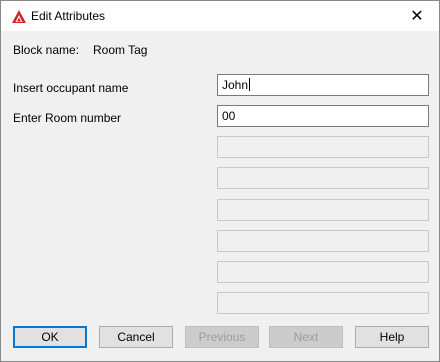  Describe the element at coordinates (417, 16) in the screenshot. I see `close-icon: ✕` at that location.